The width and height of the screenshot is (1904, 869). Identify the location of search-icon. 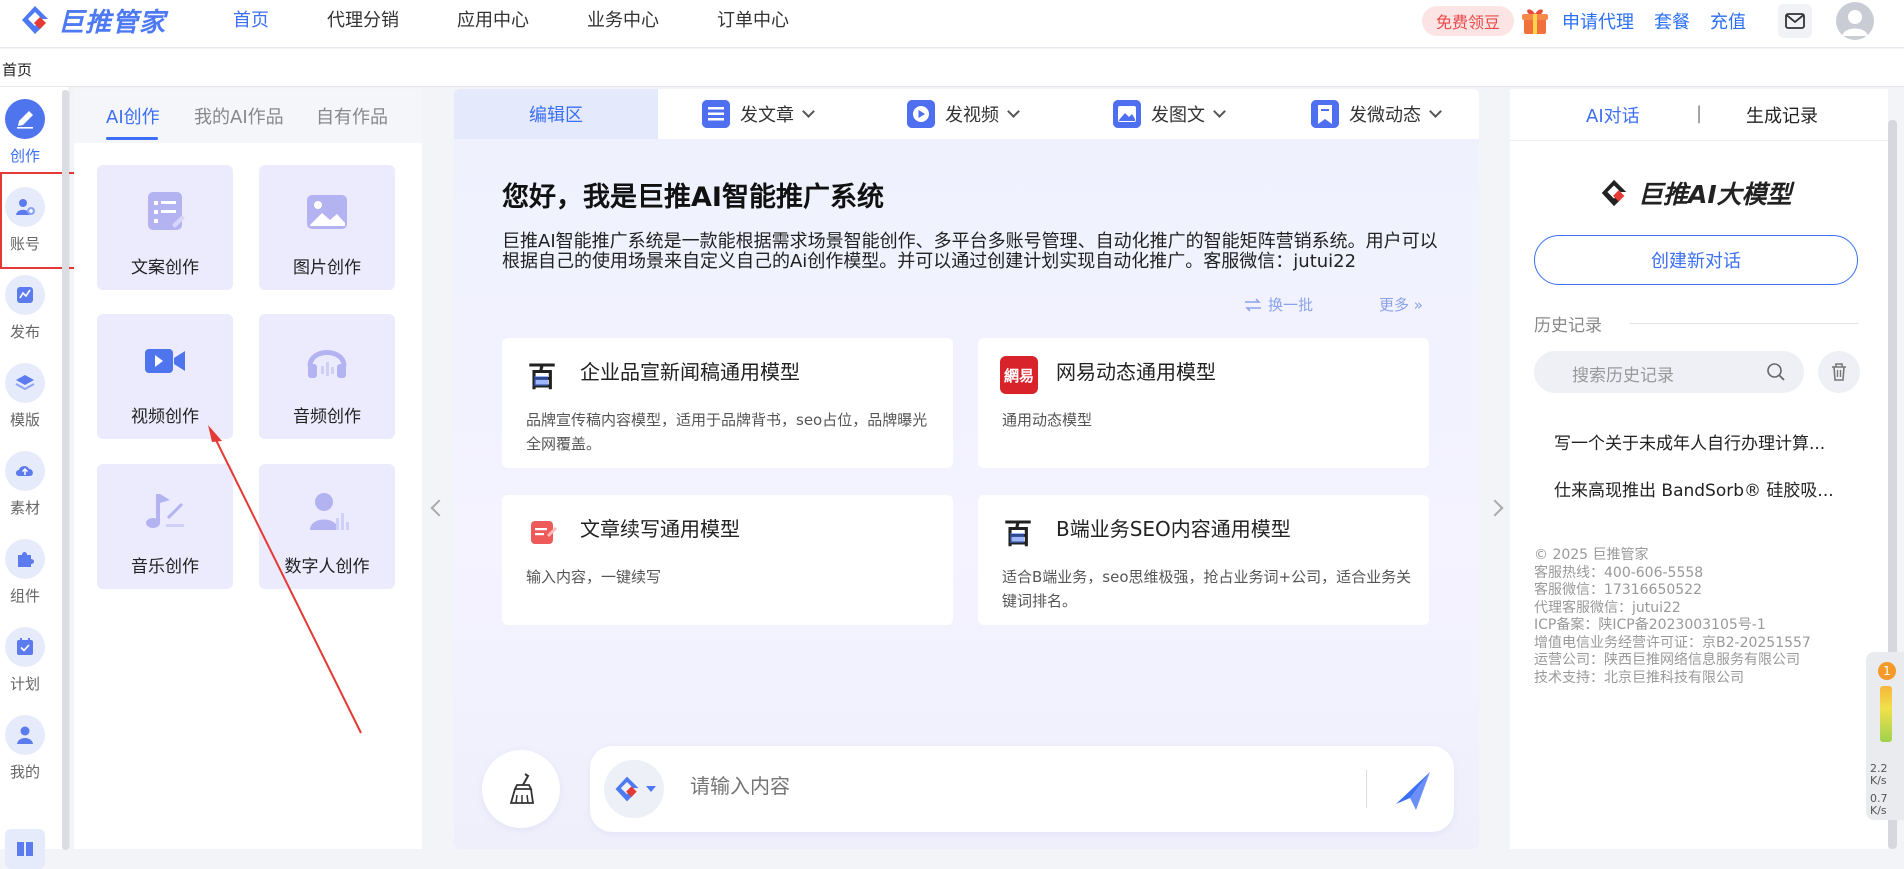
(1776, 372).